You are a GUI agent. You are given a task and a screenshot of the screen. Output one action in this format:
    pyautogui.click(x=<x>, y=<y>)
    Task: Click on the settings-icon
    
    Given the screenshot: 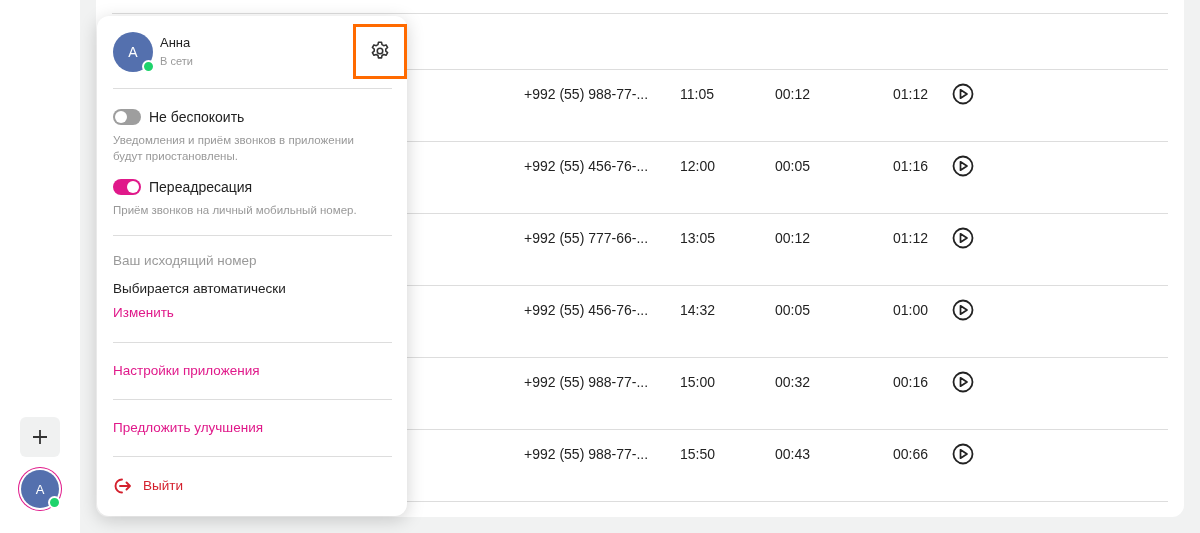 What is the action you would take?
    pyautogui.click(x=380, y=51)
    